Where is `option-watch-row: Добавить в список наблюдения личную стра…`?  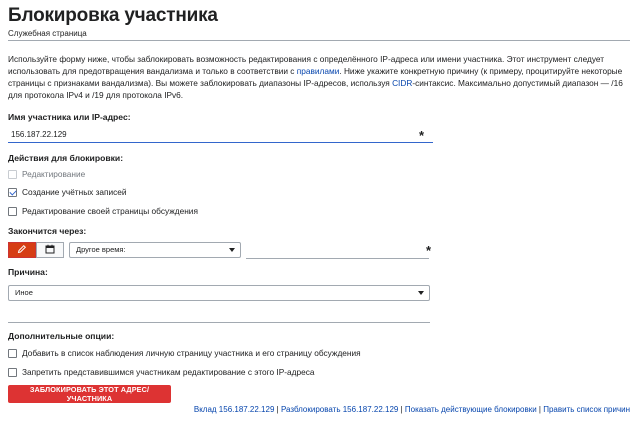
option-watch-row: Добавить в список наблюдения личную стра… is located at coordinates (184, 353).